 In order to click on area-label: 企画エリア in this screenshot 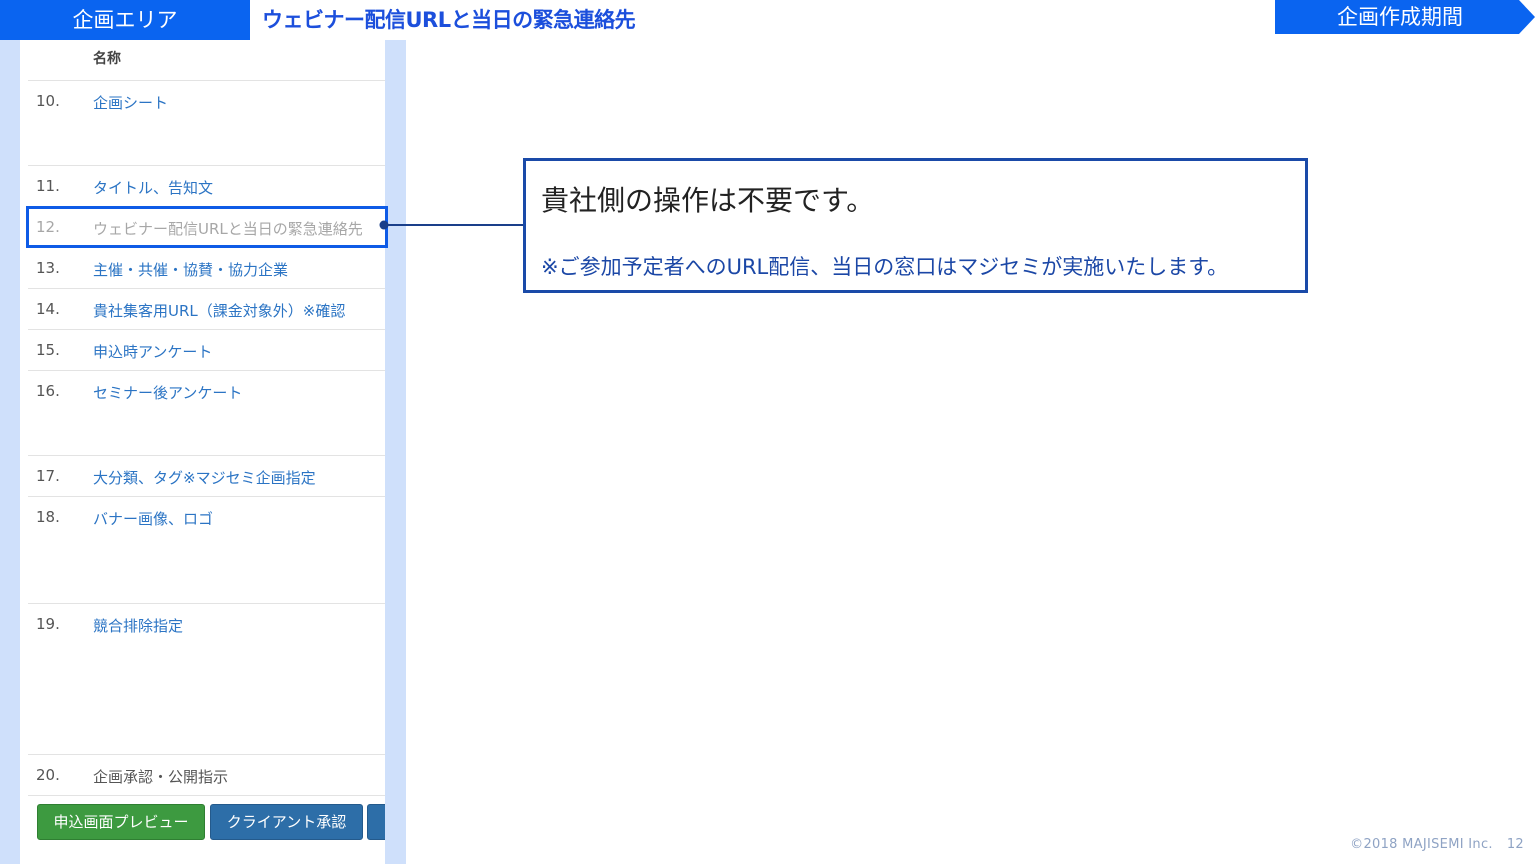, I will do `click(125, 20)`.